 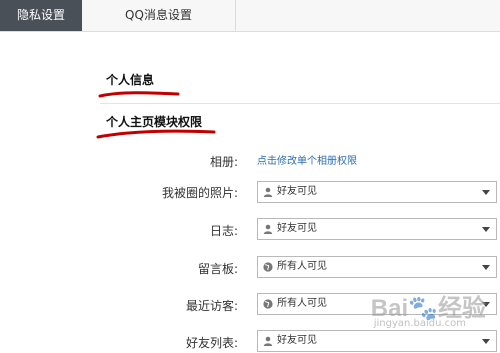 What do you see at coordinates (377, 267) in the screenshot?
I see `message-board-select: 所有人可见` at bounding box center [377, 267].